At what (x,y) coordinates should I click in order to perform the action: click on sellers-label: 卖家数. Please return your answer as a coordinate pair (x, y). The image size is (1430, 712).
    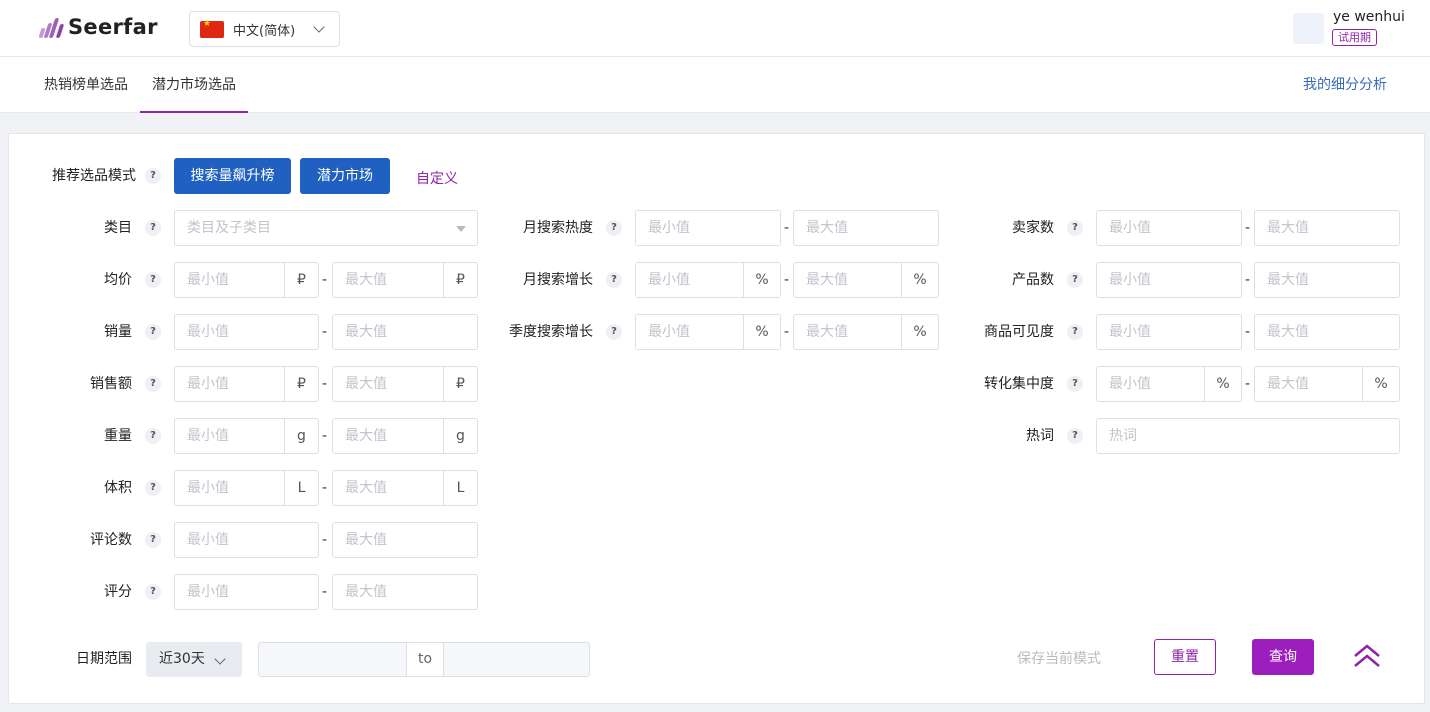
    Looking at the image, I should click on (1033, 228).